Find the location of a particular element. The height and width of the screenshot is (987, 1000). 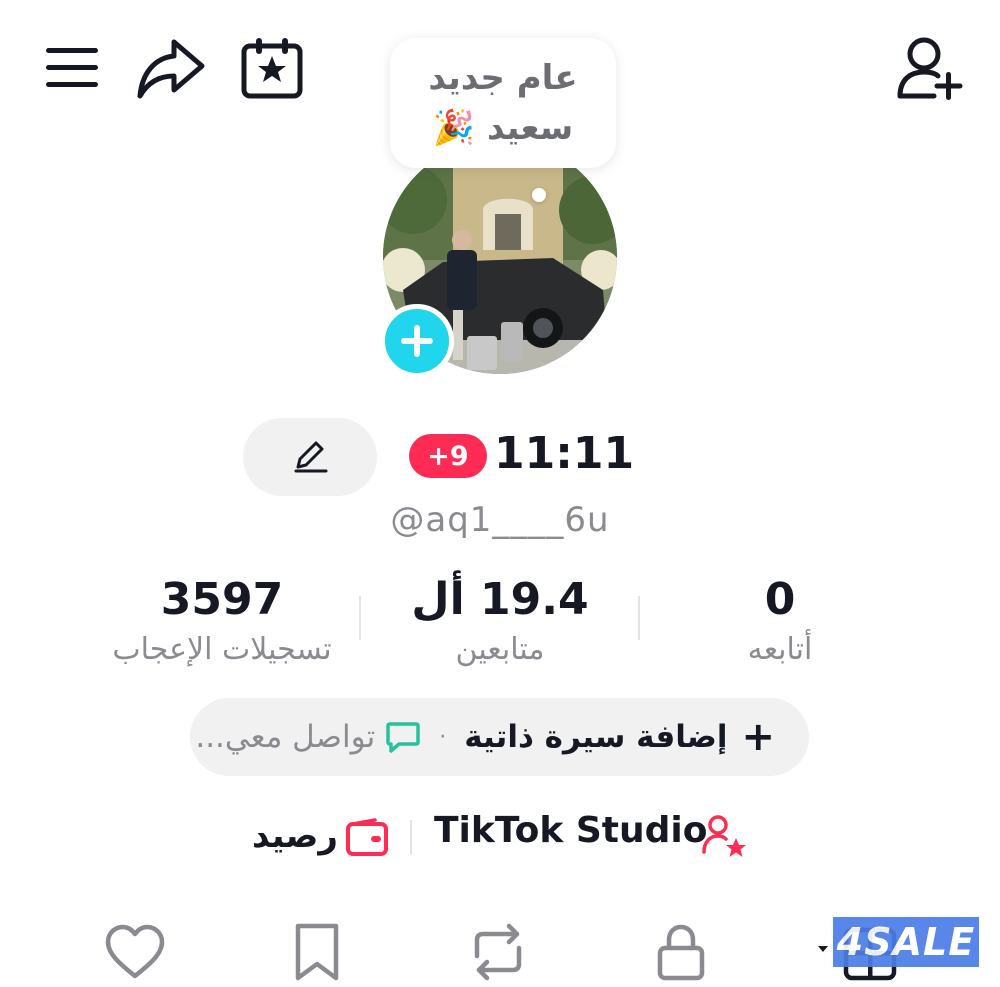

lock-icon is located at coordinates (681, 952).